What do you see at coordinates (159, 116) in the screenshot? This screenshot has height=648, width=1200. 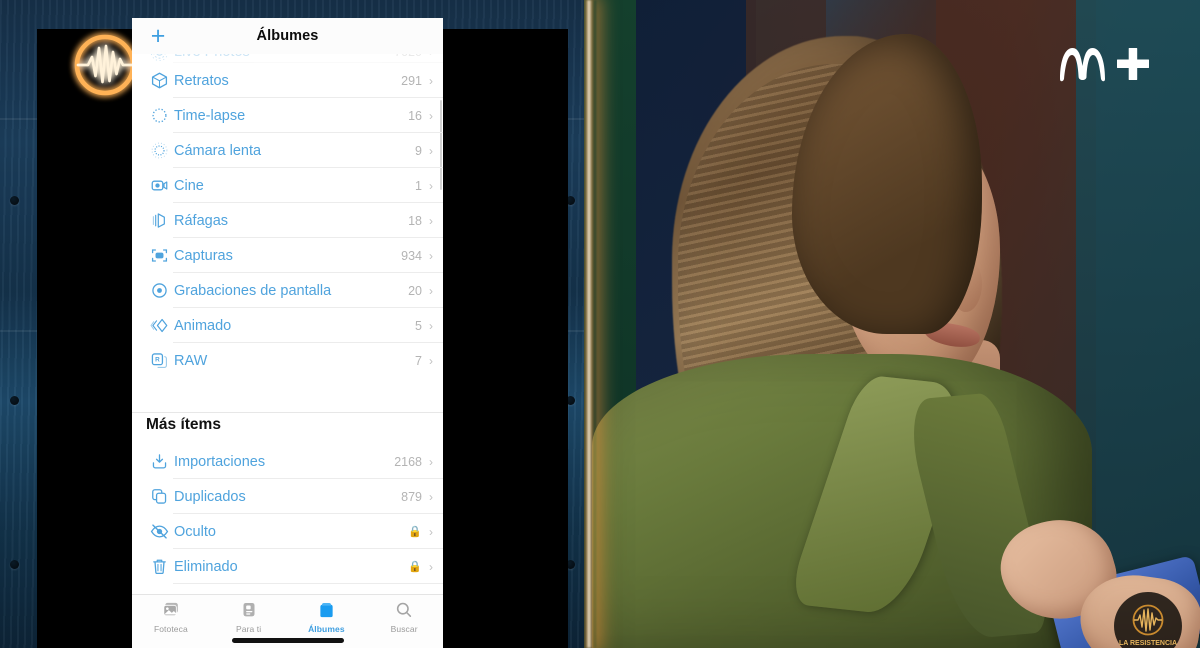 I see `time-lapse-icon` at bounding box center [159, 116].